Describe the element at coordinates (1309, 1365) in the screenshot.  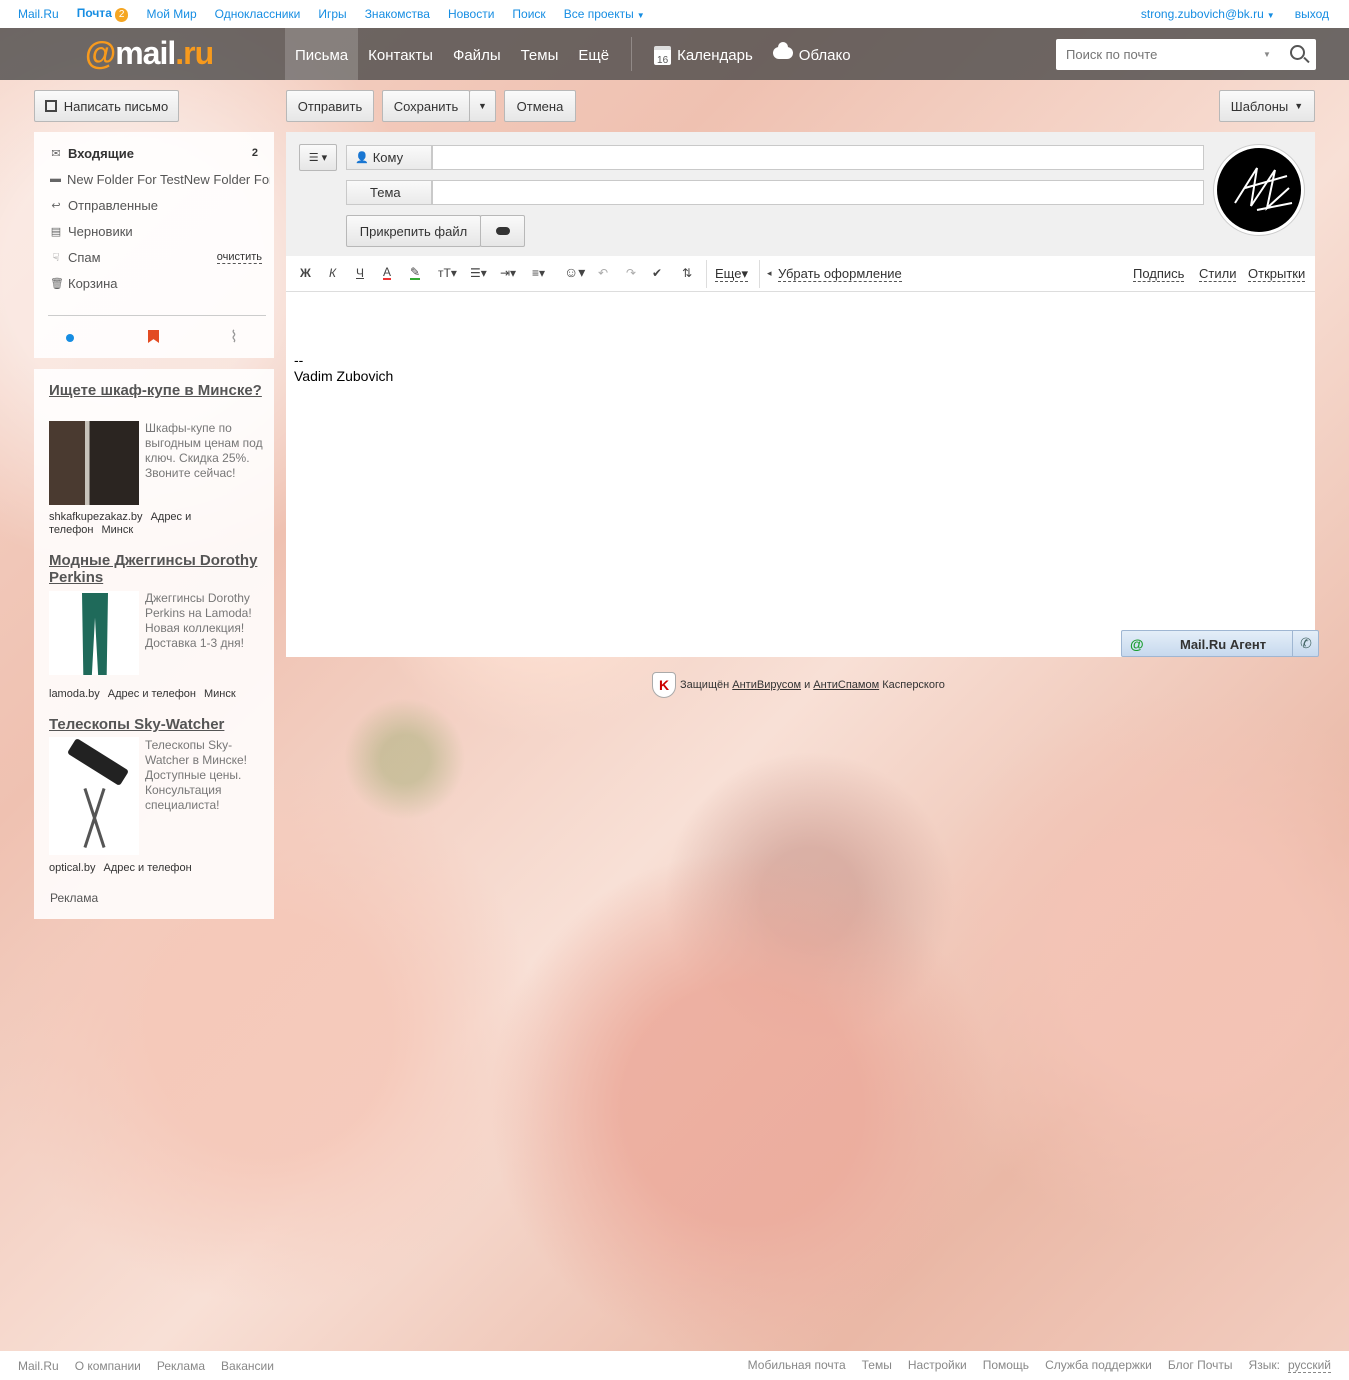
I see `language-selector: русский` at that location.